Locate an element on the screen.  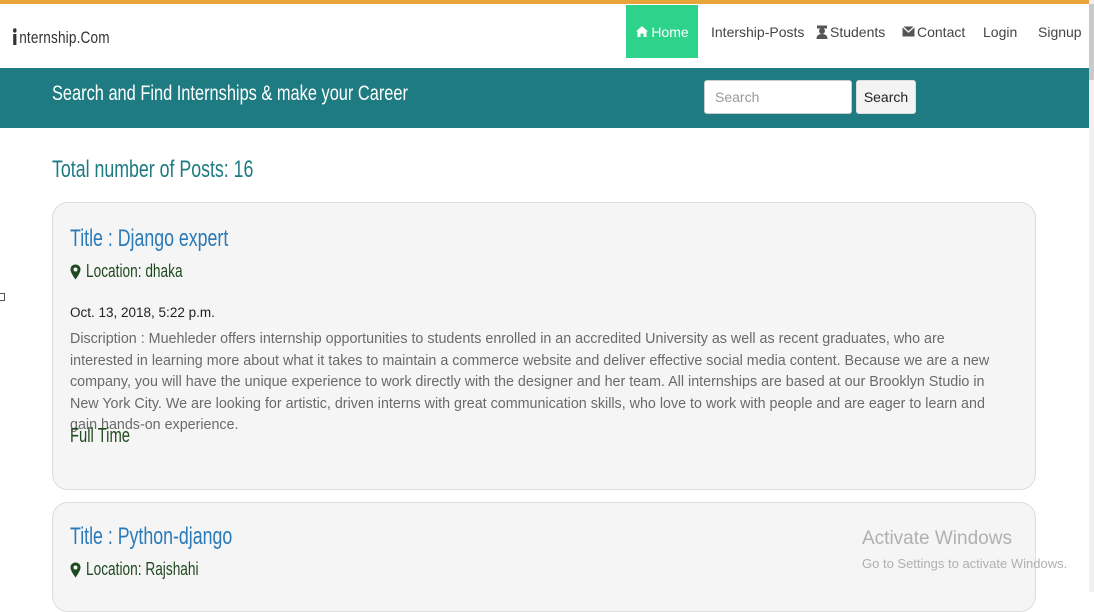
search-input is located at coordinates (778, 97).